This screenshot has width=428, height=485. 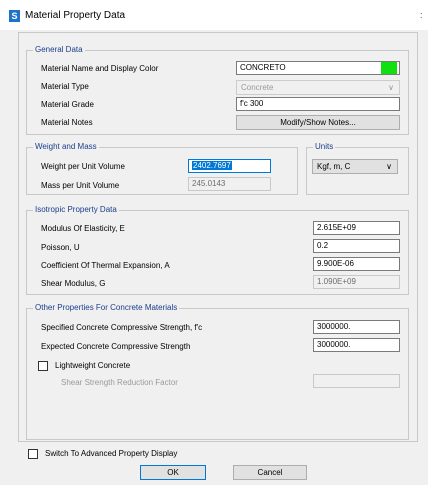 What do you see at coordinates (65, 86) in the screenshot?
I see `material-type-label: Material Type` at bounding box center [65, 86].